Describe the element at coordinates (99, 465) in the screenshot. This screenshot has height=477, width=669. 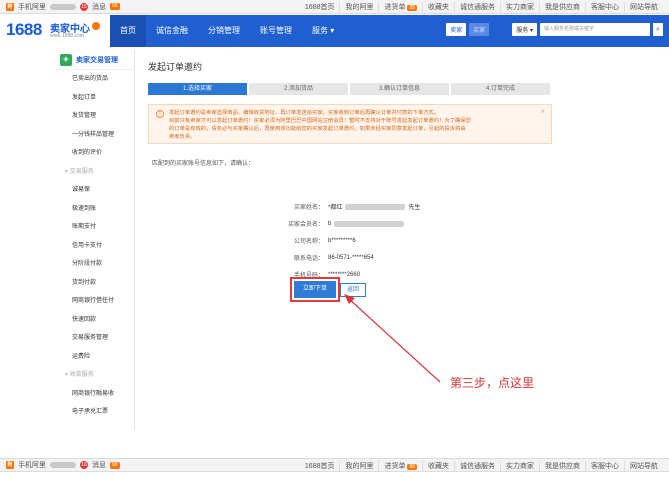
I see `messages-link-bottom: 消息` at that location.